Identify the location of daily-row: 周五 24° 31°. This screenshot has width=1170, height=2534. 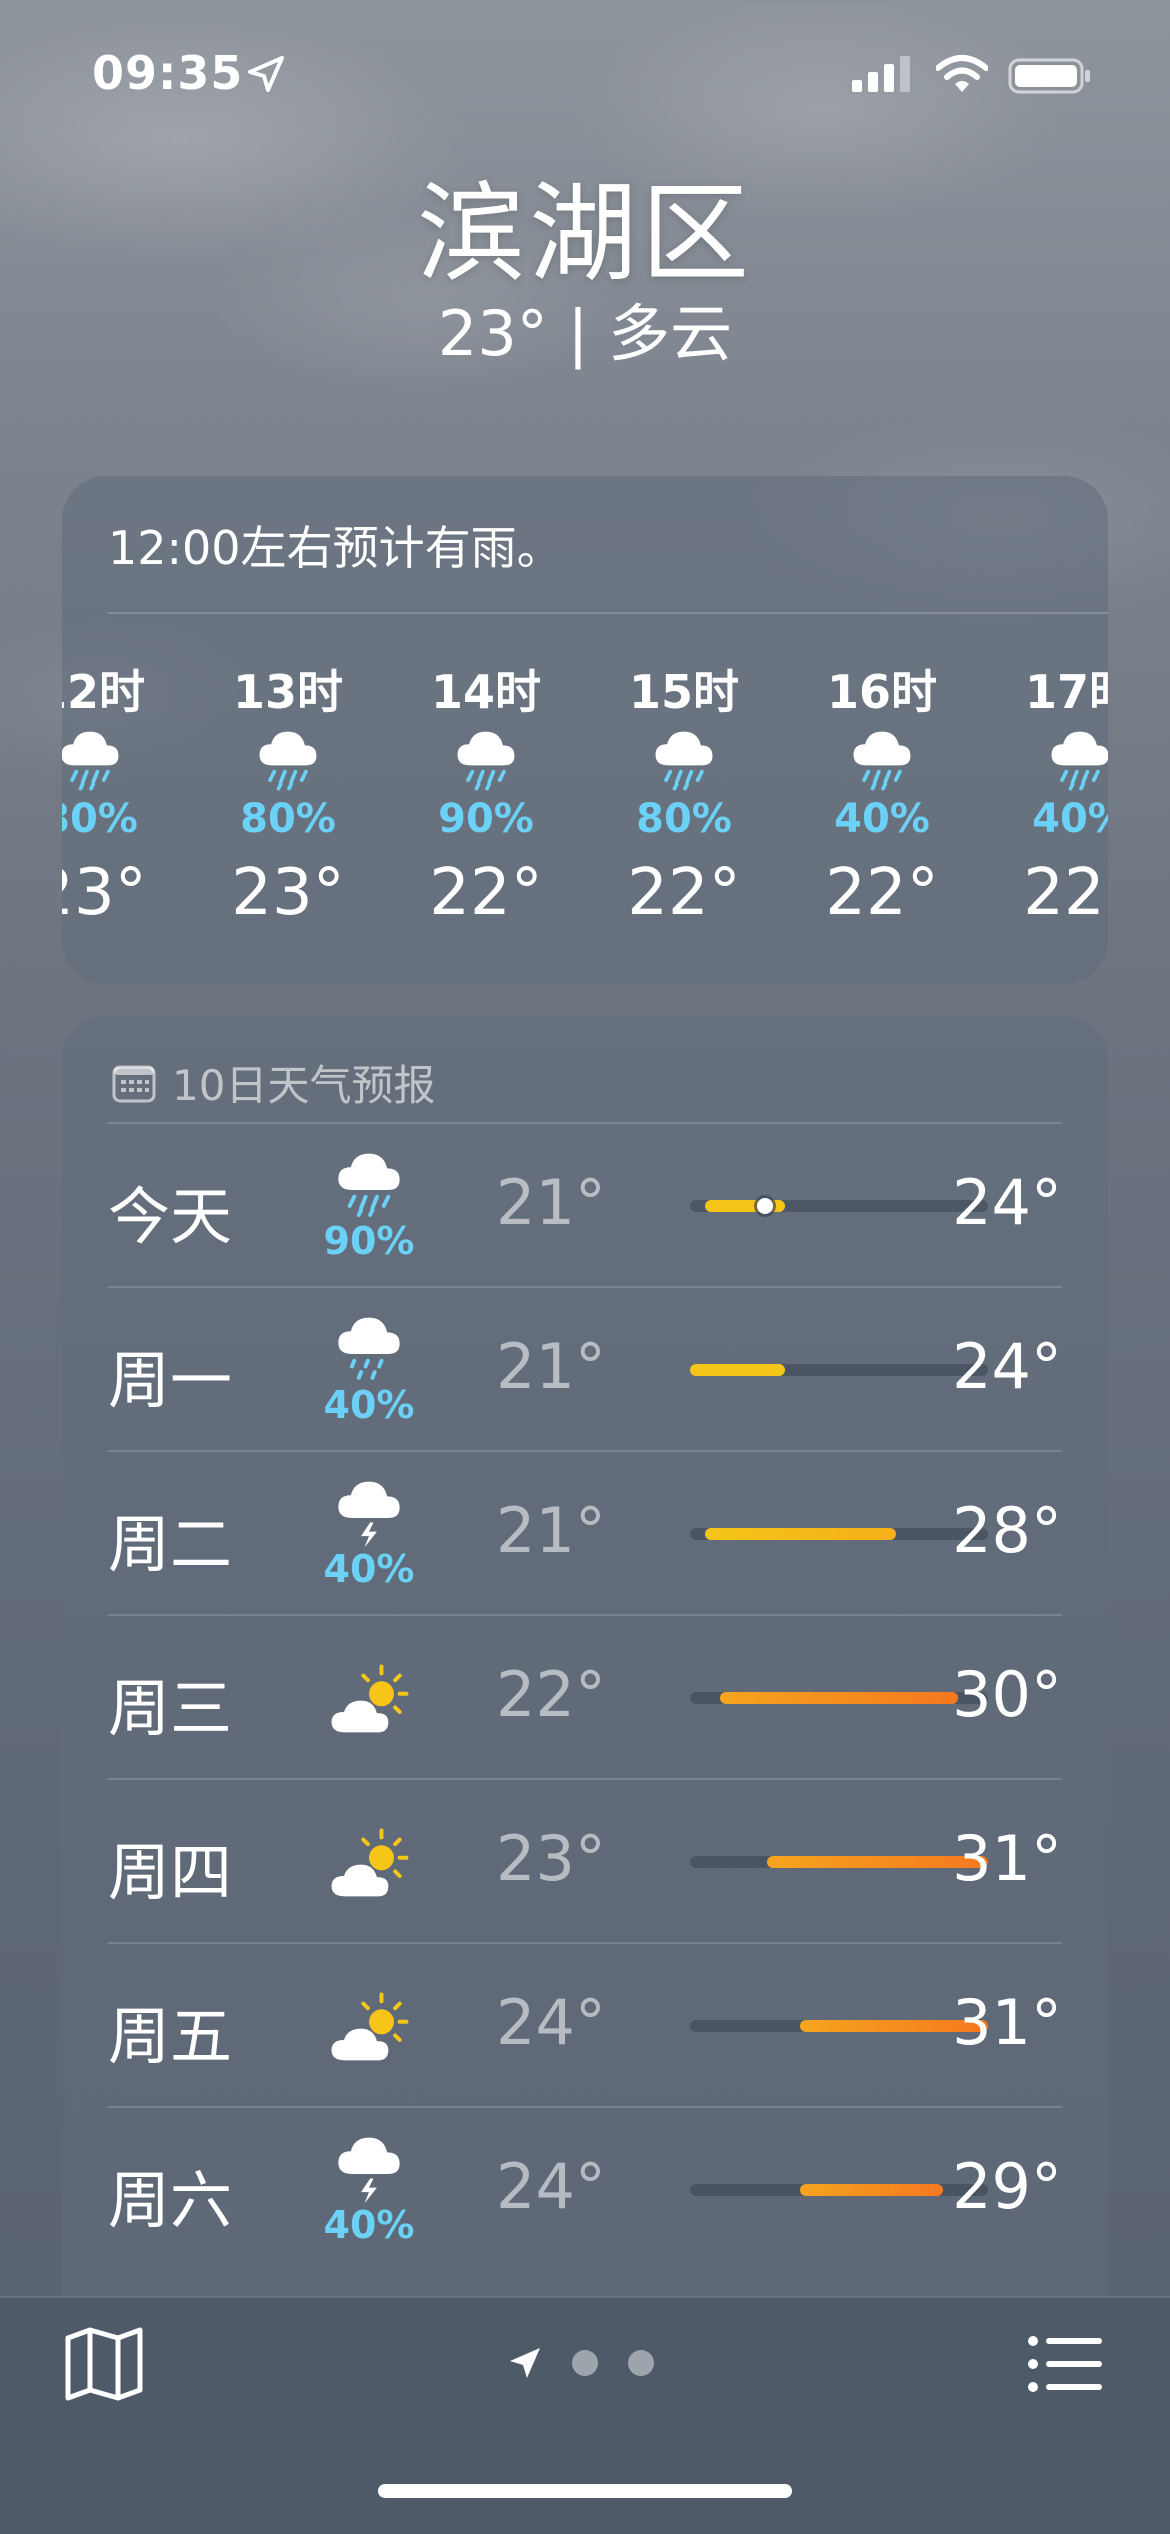
(585, 2025).